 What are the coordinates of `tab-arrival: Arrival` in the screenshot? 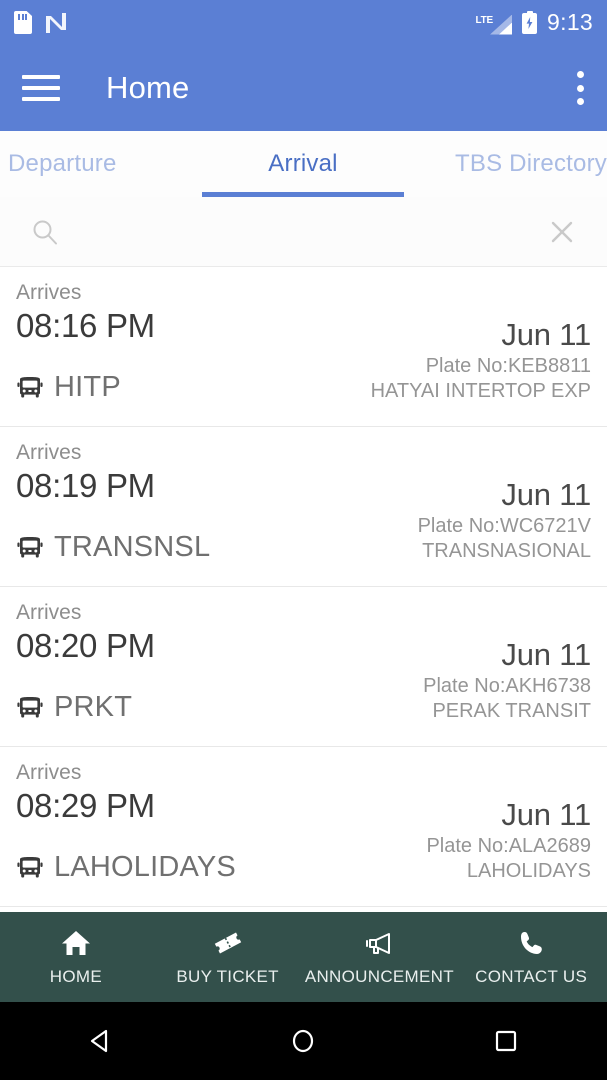 It's located at (303, 164).